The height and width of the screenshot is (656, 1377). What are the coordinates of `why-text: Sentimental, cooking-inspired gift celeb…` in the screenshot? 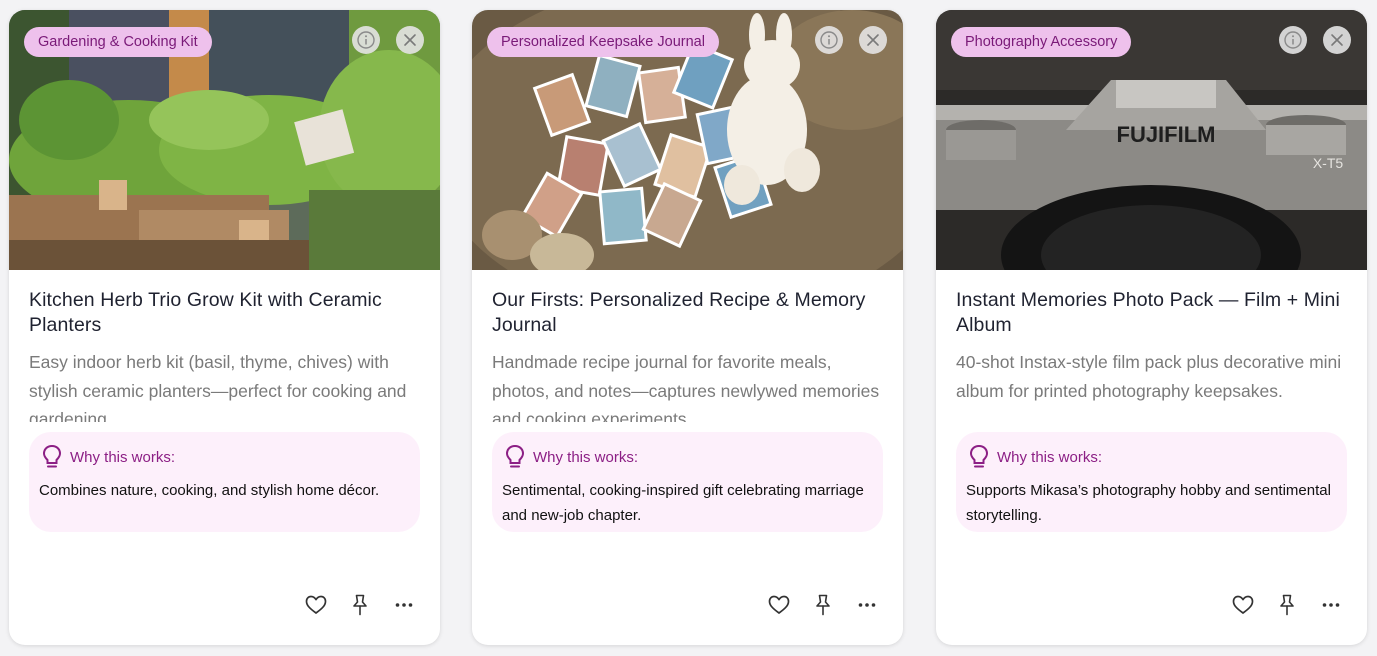 It's located at (683, 503).